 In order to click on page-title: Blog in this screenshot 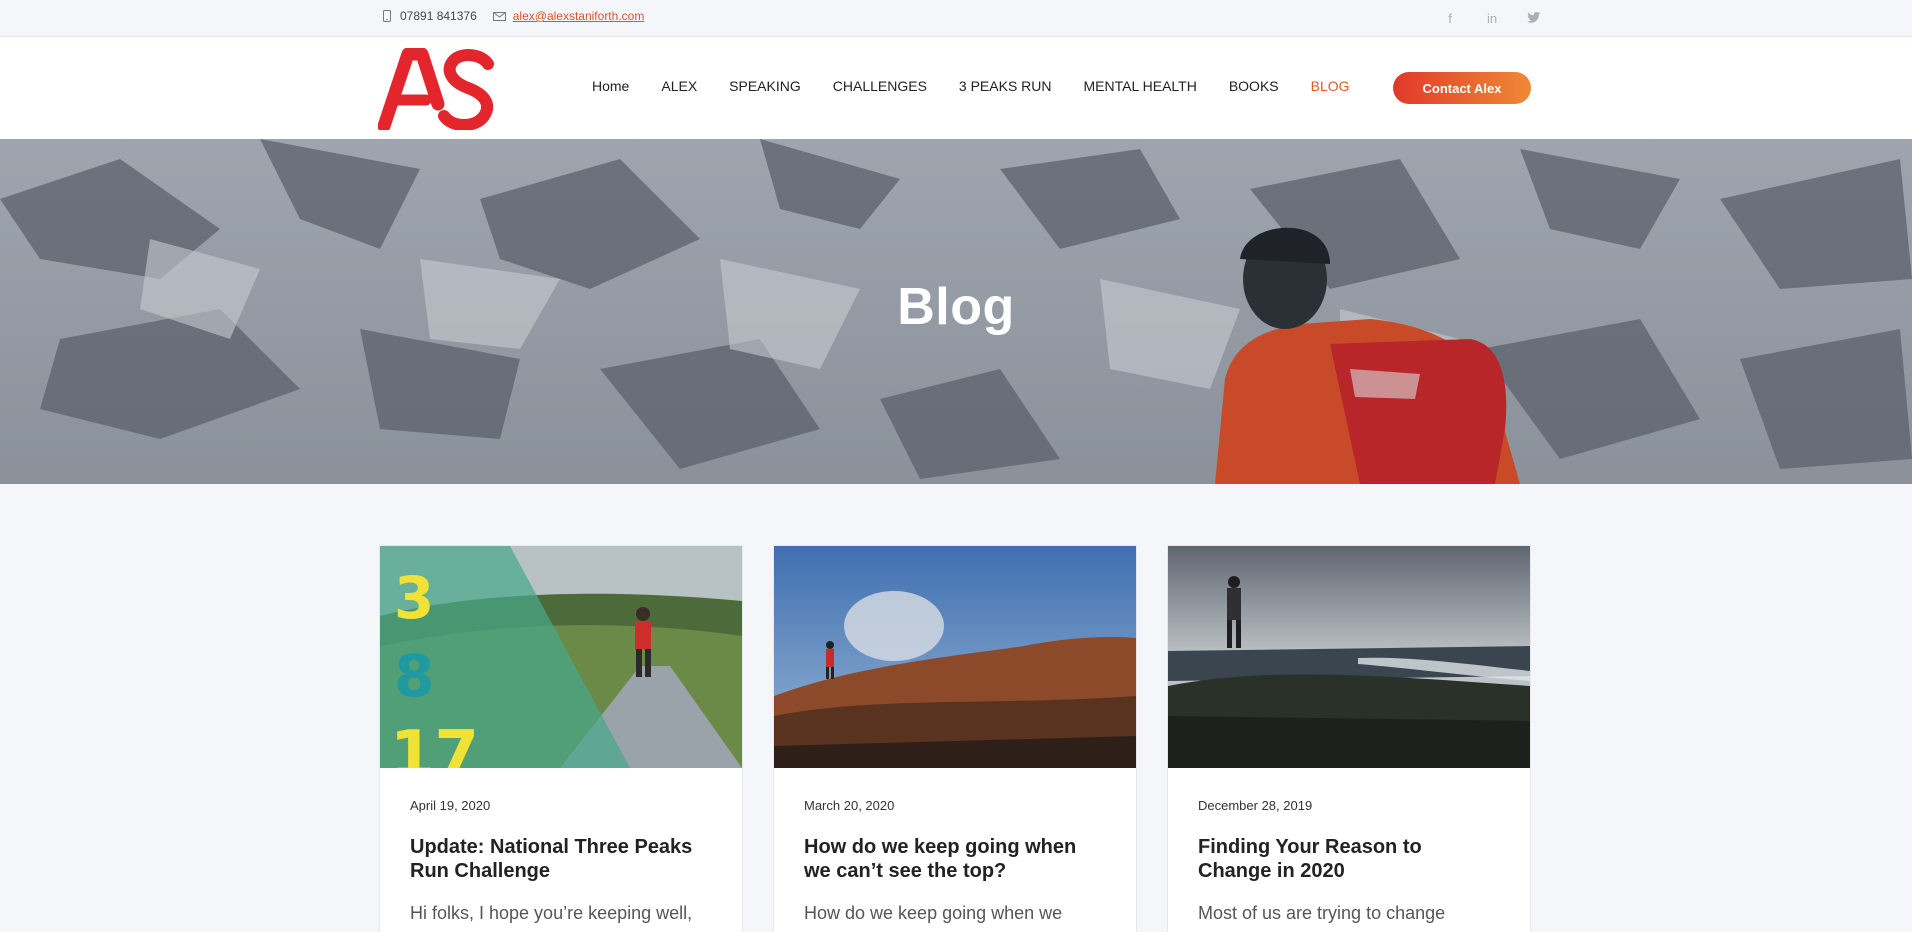, I will do `click(956, 307)`.